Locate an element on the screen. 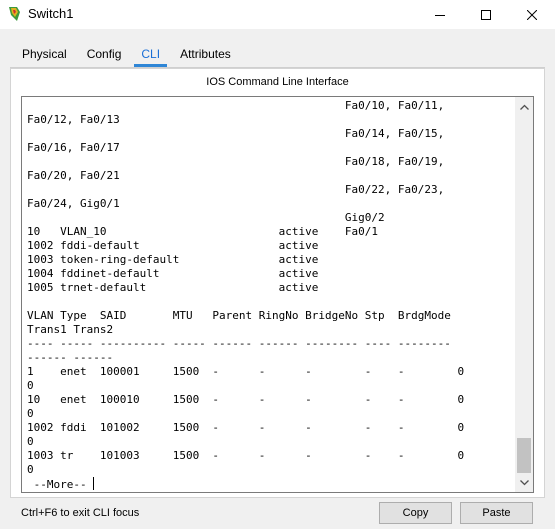 This screenshot has width=555, height=529. exit-focus-hint: Ctrl+F6 to exit CLI focus is located at coordinates (80, 513).